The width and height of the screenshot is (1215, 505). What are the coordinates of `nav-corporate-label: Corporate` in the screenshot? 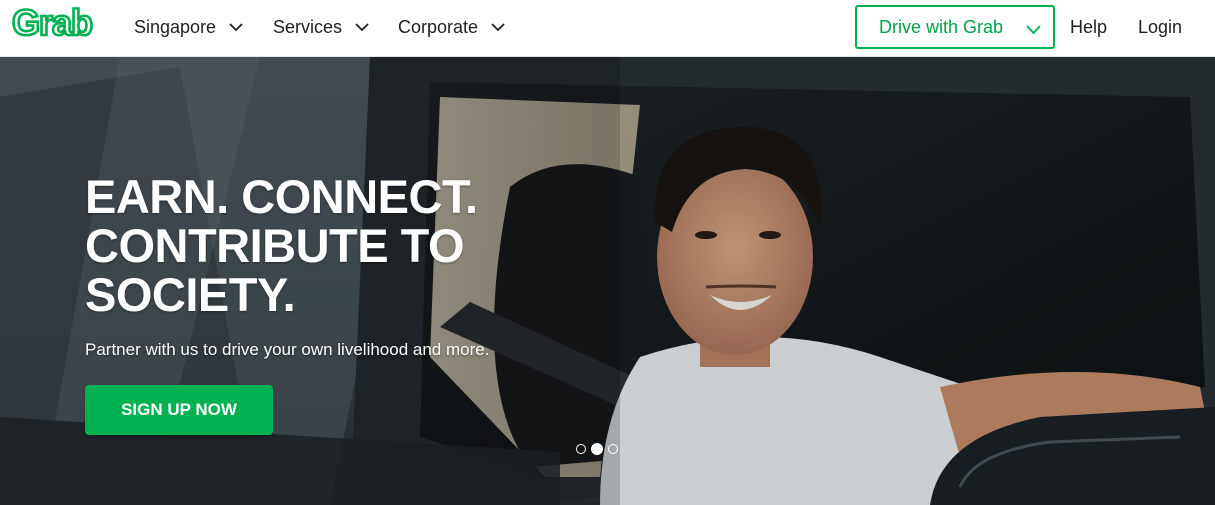 It's located at (438, 27).